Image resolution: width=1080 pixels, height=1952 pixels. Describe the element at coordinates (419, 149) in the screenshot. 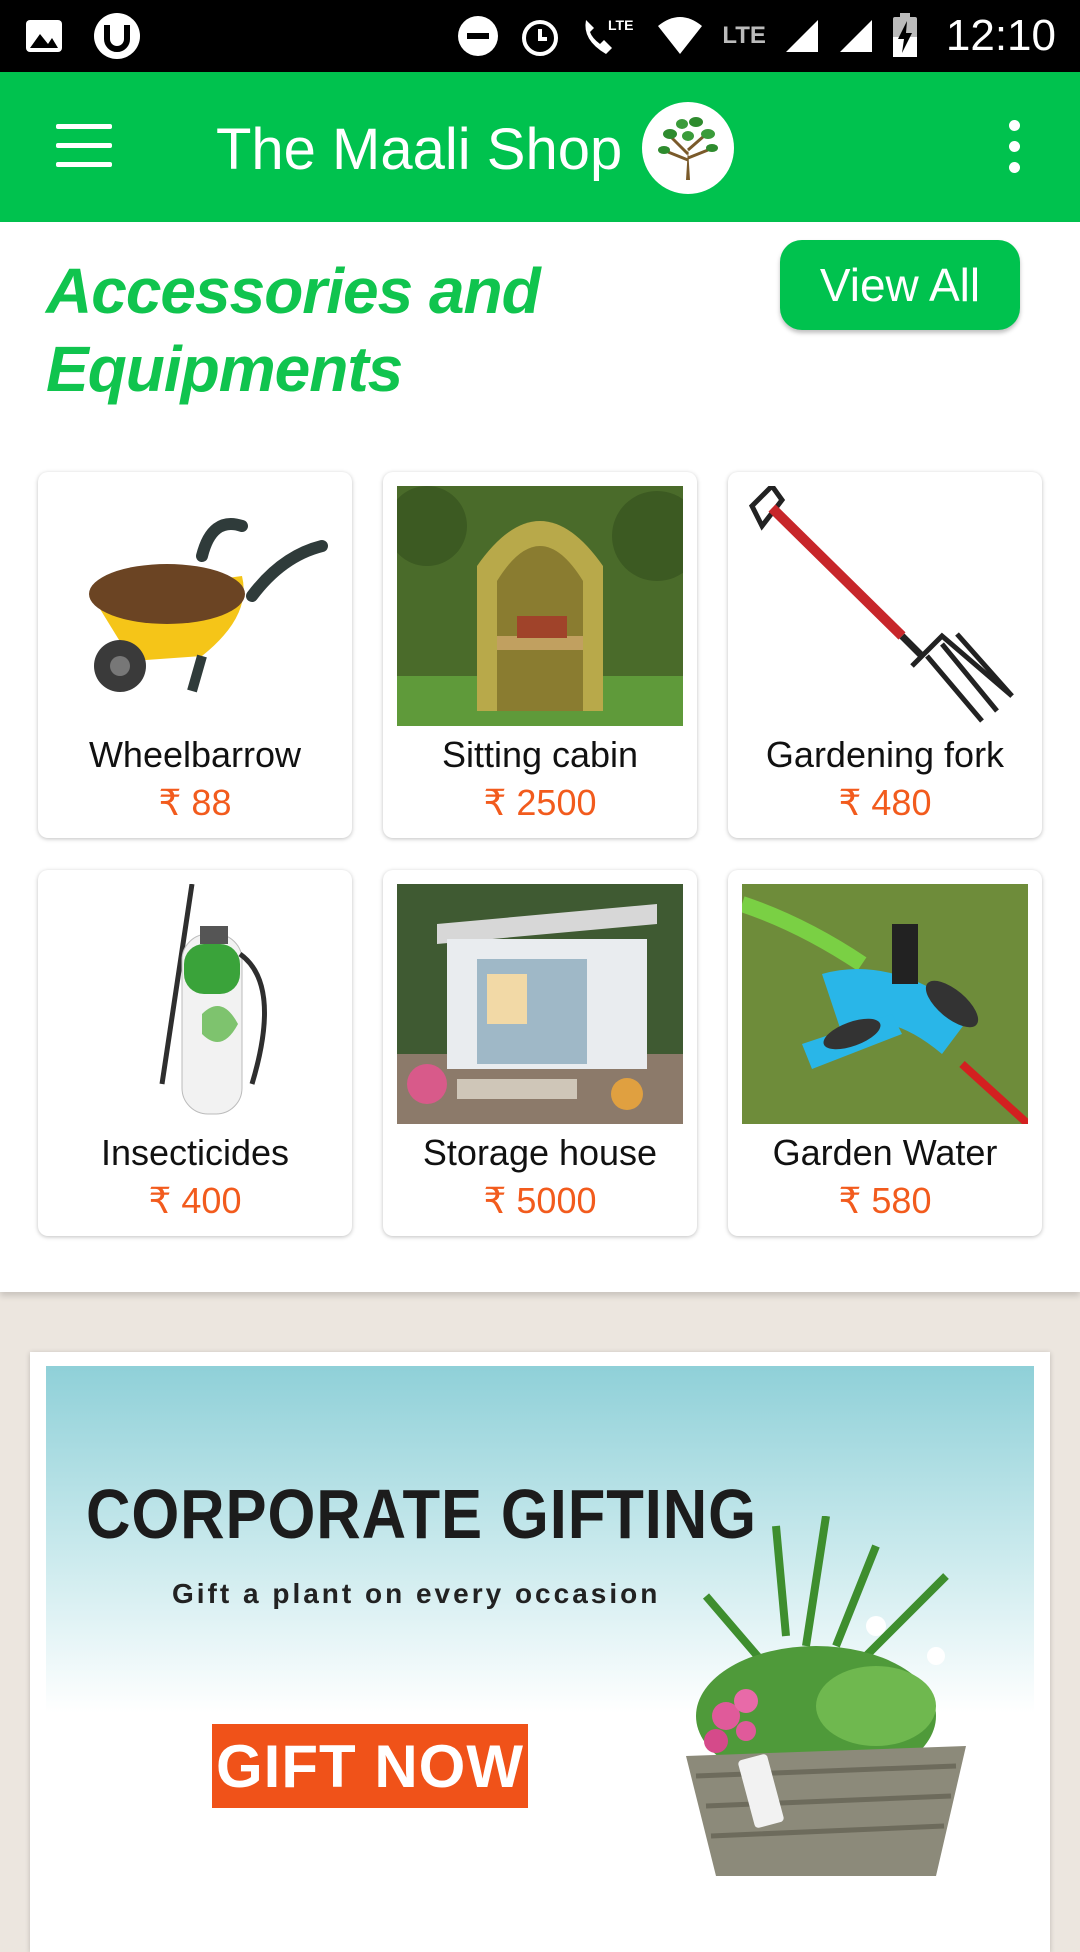

I see `app-title: The Maali Shop` at that location.